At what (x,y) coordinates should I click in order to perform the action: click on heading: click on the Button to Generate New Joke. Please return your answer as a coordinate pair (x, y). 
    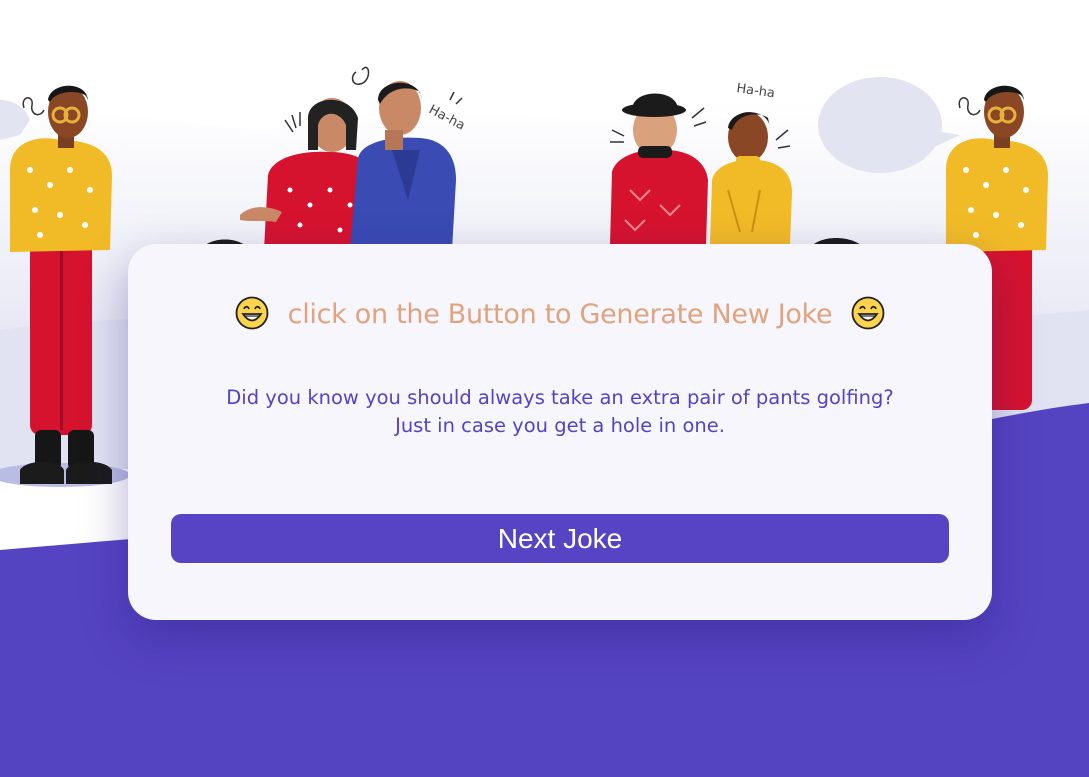
    Looking at the image, I should click on (560, 313).